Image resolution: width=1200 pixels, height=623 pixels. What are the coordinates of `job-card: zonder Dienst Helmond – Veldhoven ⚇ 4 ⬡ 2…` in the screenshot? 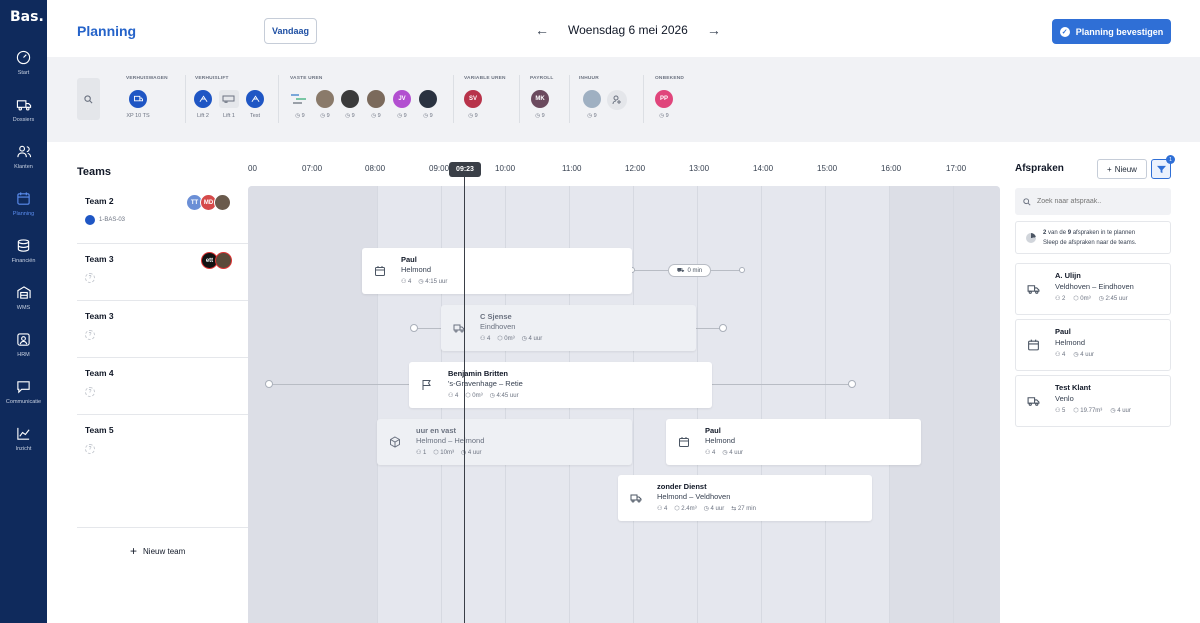 It's located at (745, 498).